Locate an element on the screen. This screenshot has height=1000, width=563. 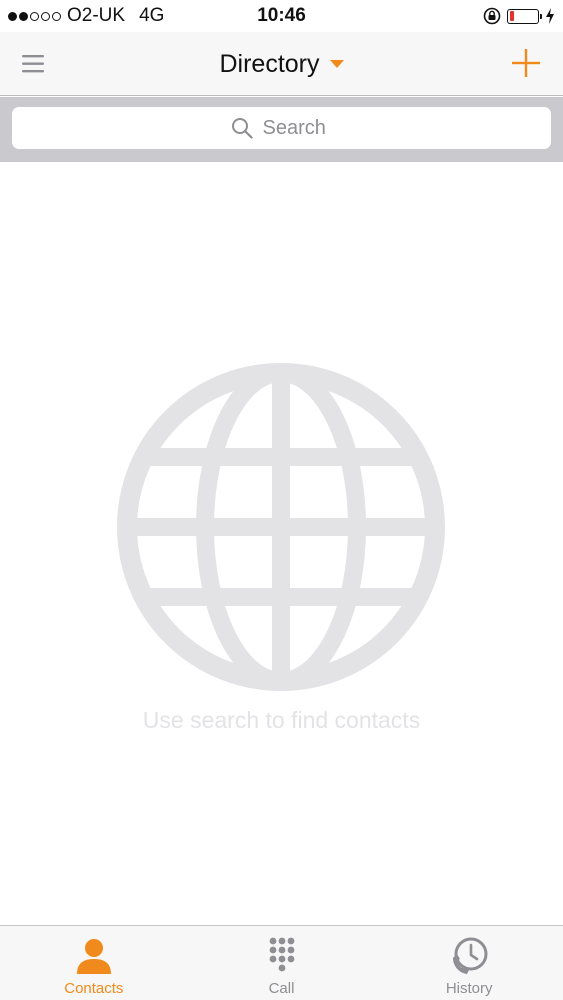
empty-state-message: Use search to find contacts is located at coordinates (281, 720).